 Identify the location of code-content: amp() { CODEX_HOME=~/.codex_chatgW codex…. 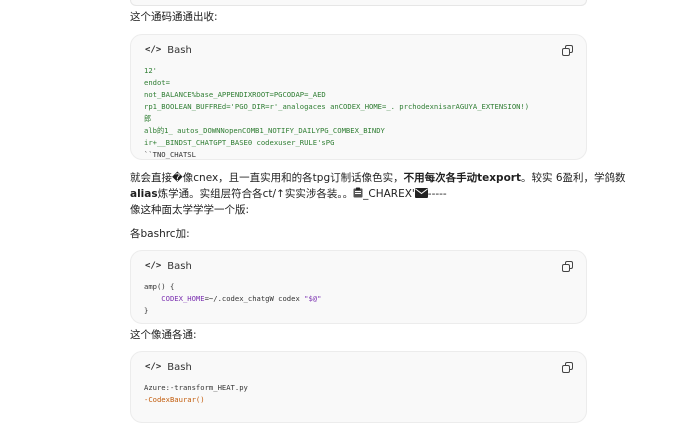
(358, 302).